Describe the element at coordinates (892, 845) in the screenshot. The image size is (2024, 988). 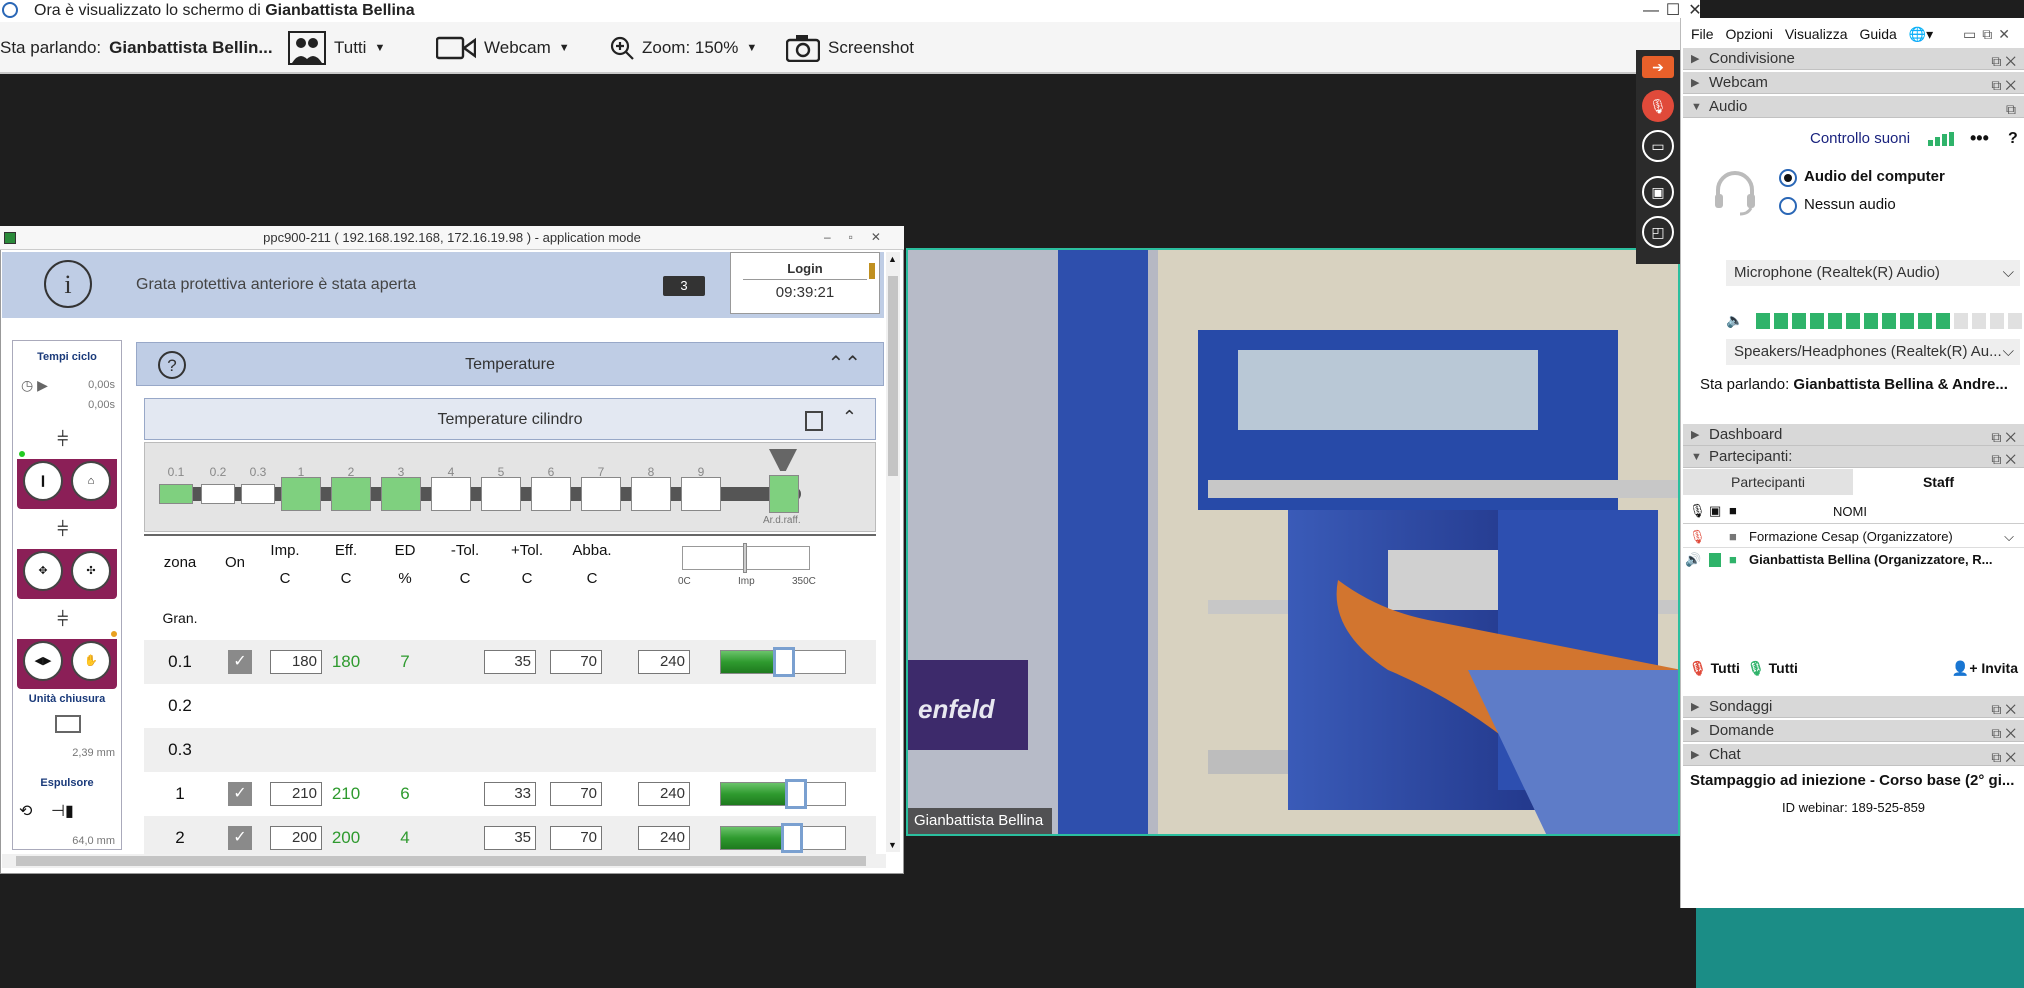
I see `scroll-down-icon: ▼` at that location.